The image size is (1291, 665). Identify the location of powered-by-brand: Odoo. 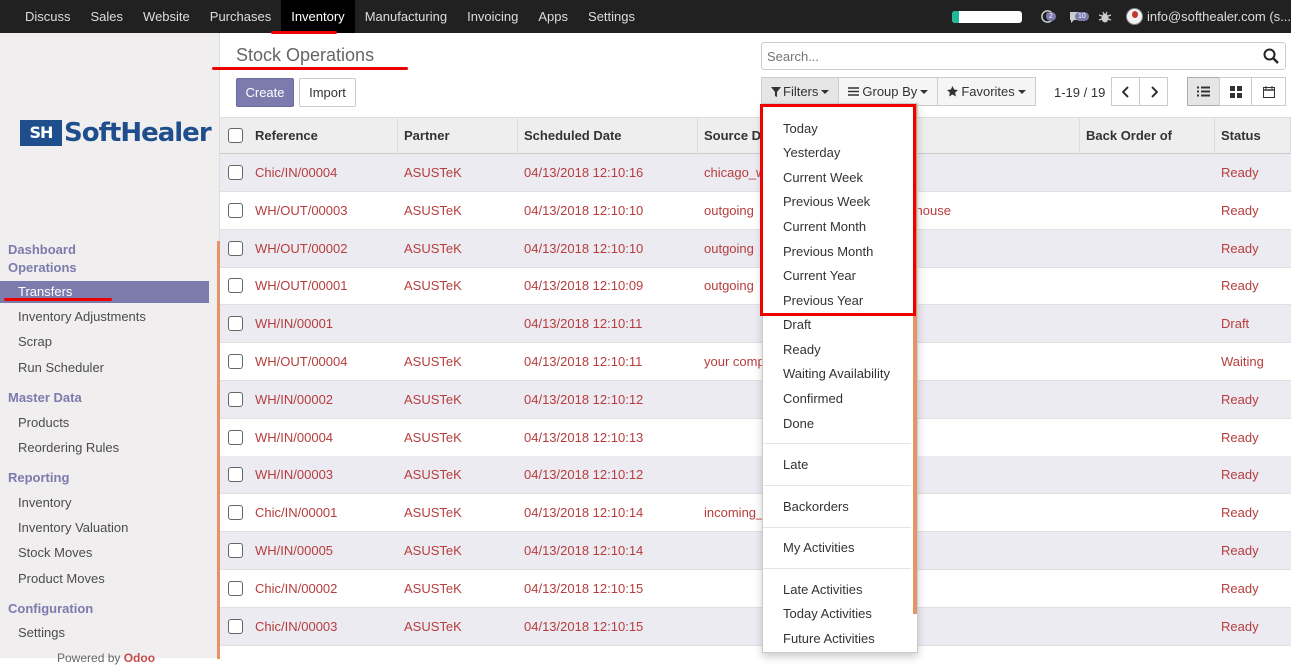
(139, 658).